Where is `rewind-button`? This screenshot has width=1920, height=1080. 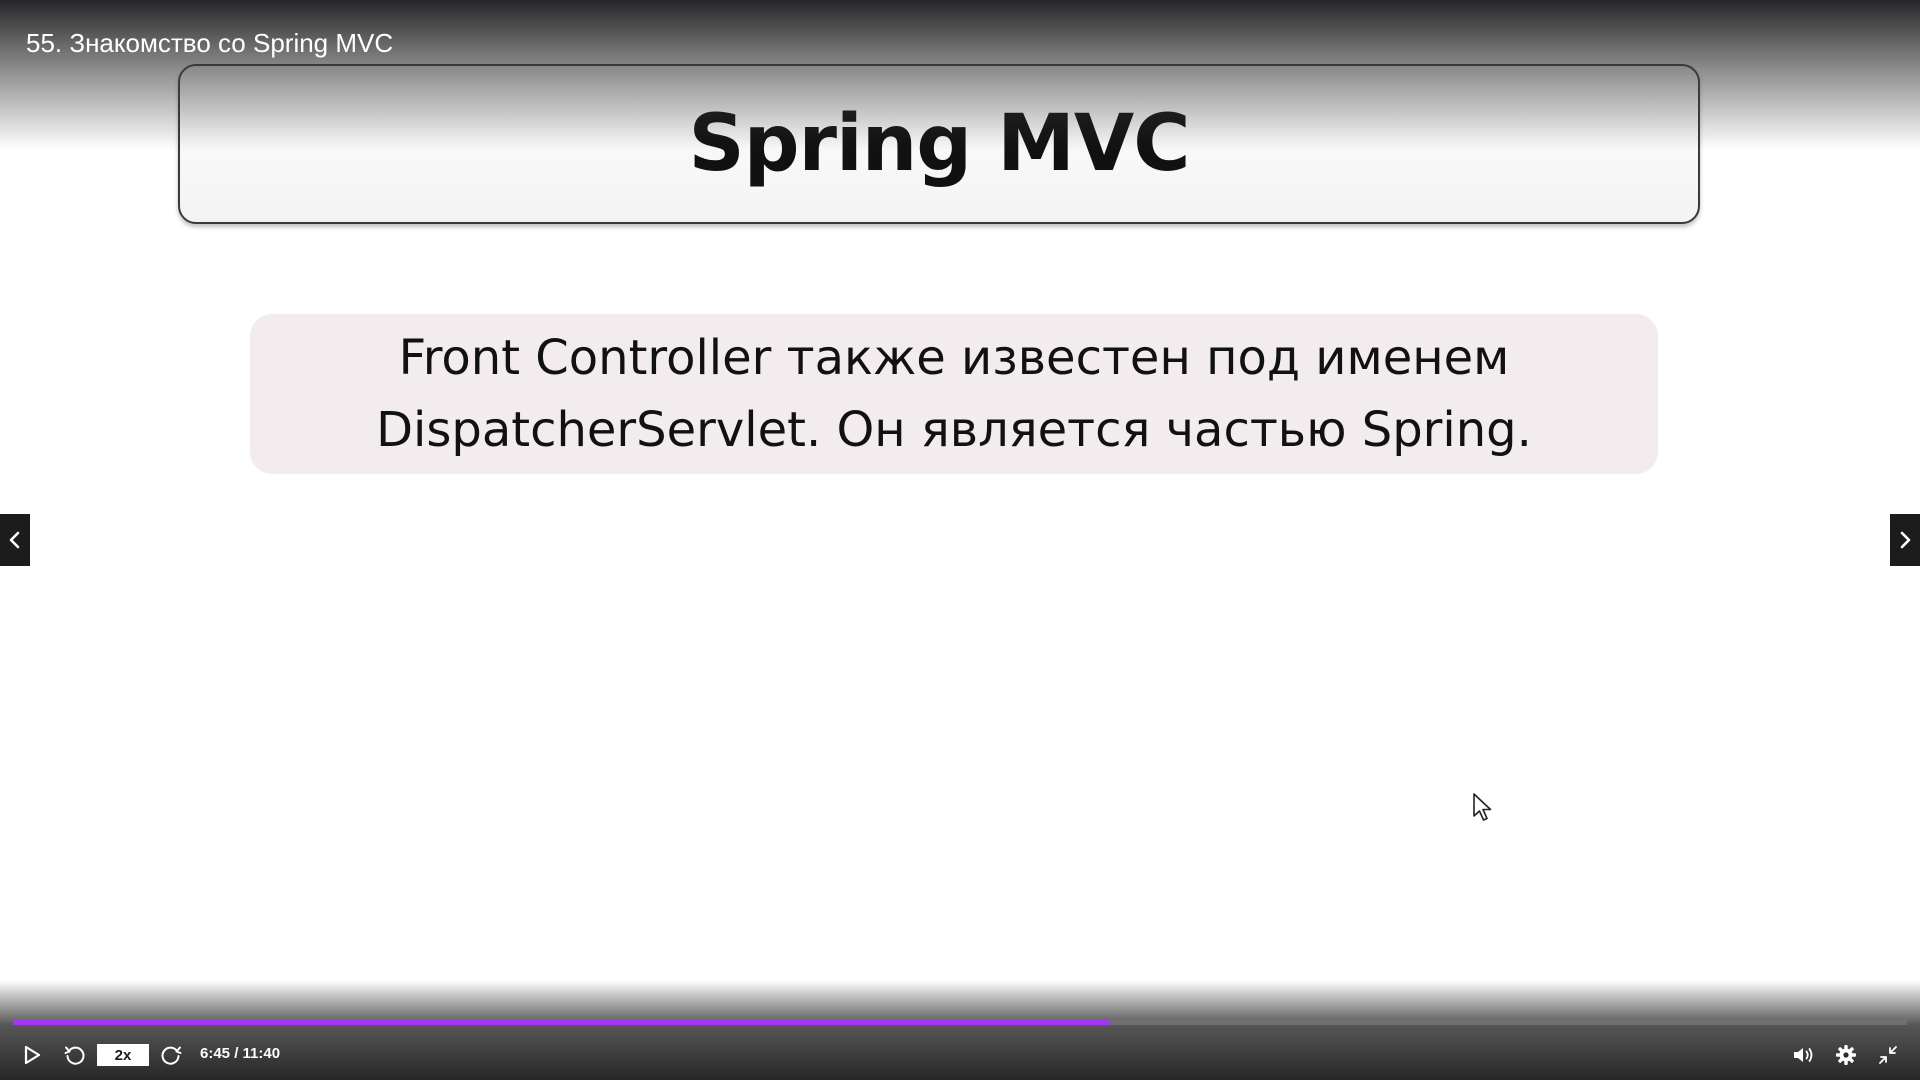
rewind-button is located at coordinates (74, 1055).